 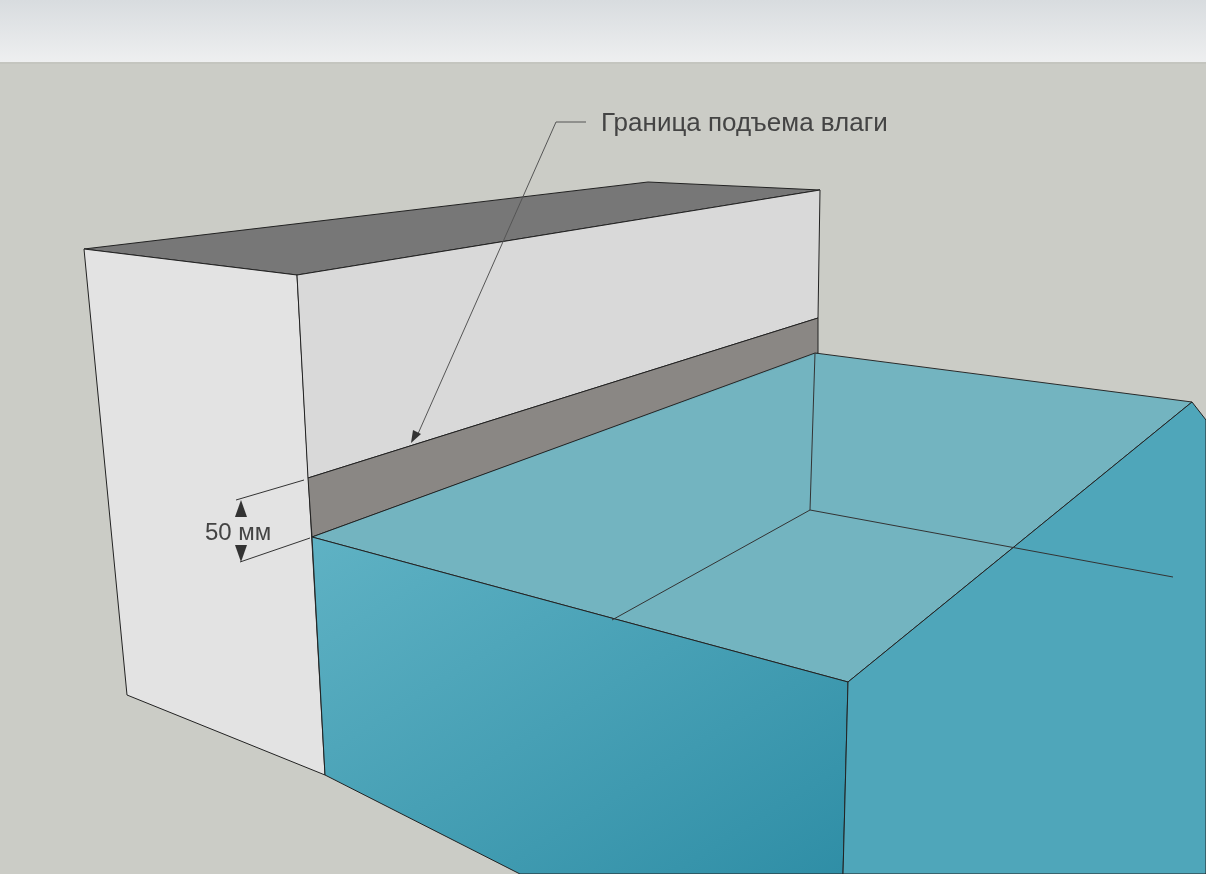 I want to click on dimension-label: 50 мм, so click(x=238, y=531).